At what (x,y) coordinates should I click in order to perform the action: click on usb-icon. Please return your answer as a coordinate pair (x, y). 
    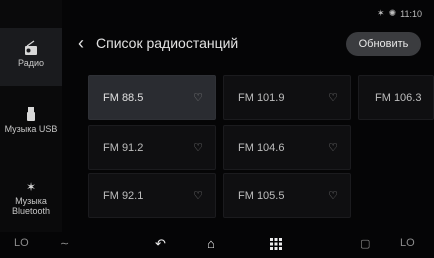
    Looking at the image, I should click on (31, 114).